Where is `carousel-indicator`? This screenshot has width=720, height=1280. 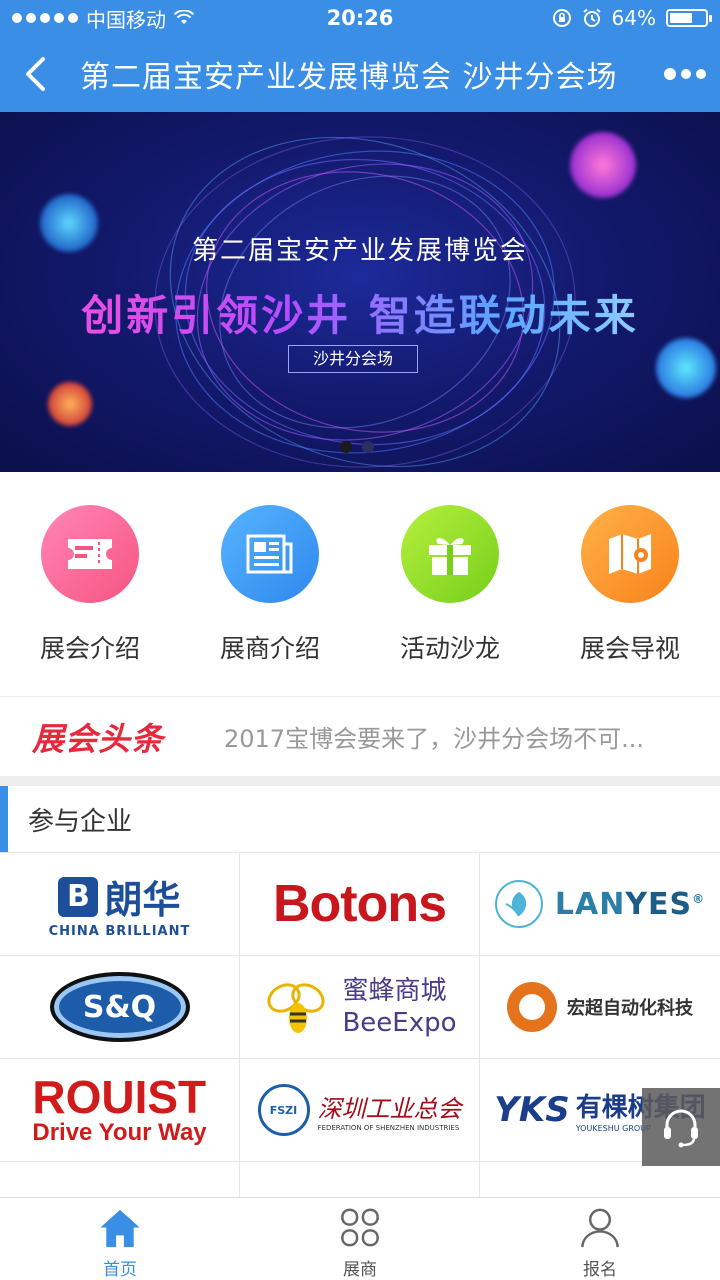 carousel-indicator is located at coordinates (357, 447).